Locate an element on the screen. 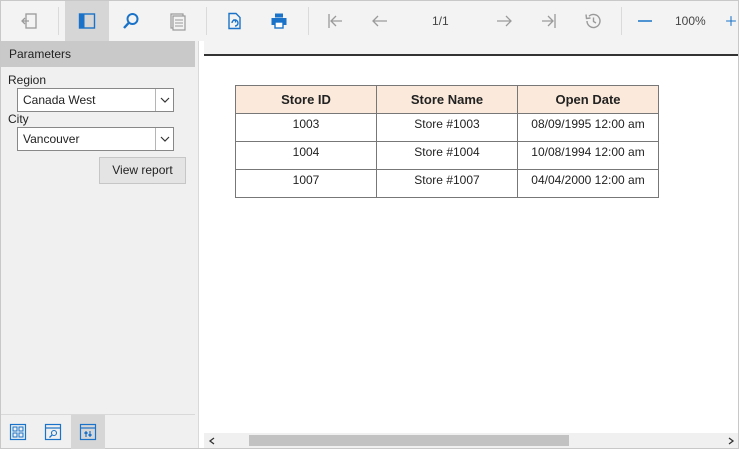  toggle-sidebar-button is located at coordinates (87, 21).